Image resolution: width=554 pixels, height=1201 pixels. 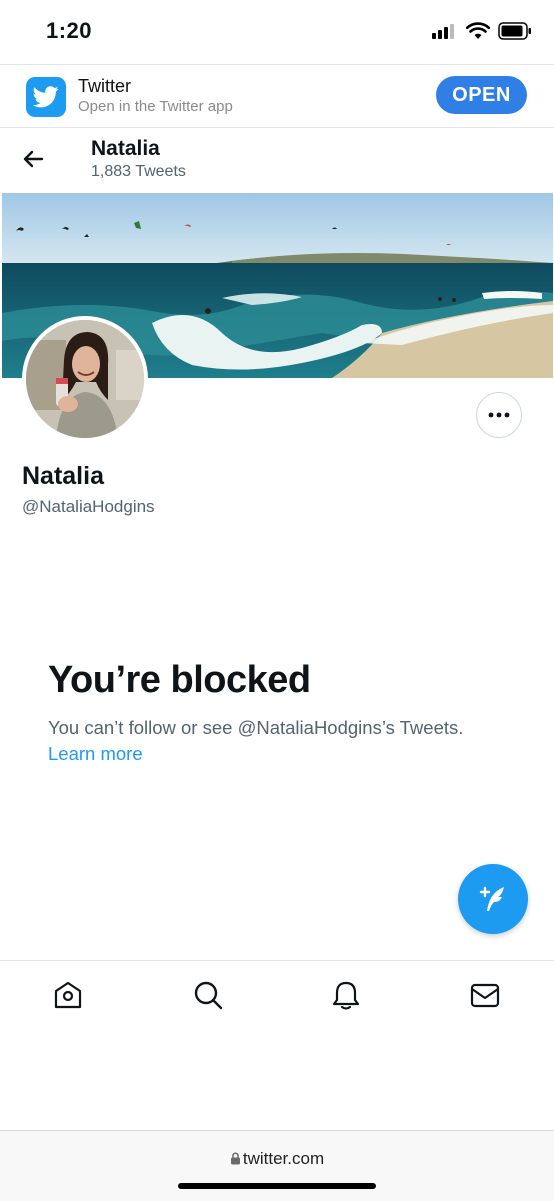 What do you see at coordinates (155, 106) in the screenshot?
I see `app-subtitle: Open in the Twitter app` at bounding box center [155, 106].